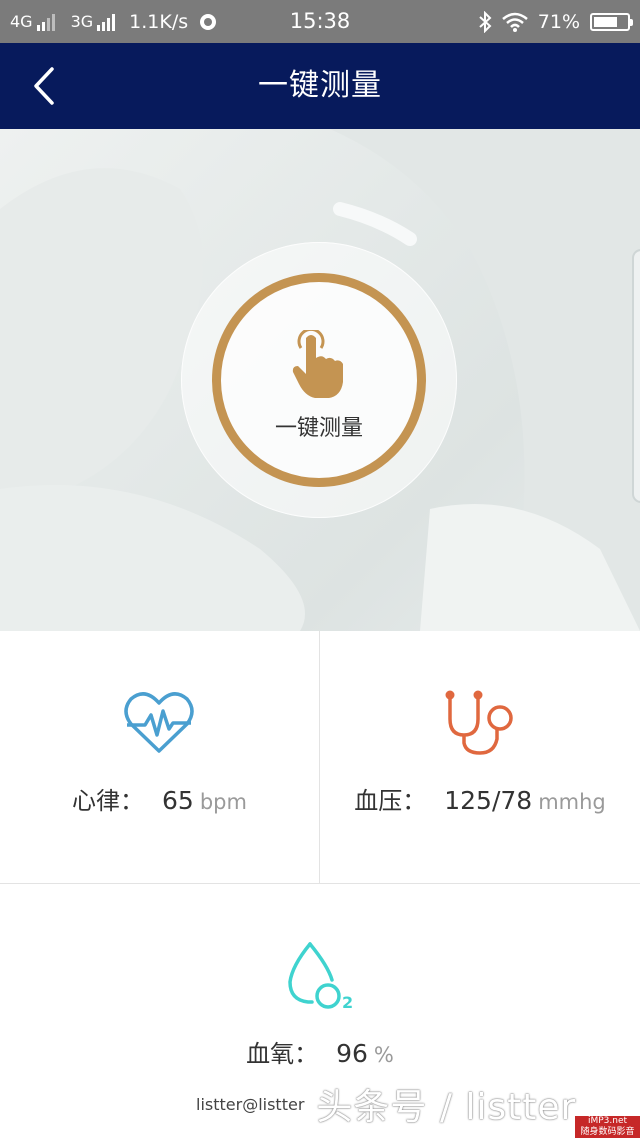  I want to click on measure-button-label: 一键测量, so click(318, 428).